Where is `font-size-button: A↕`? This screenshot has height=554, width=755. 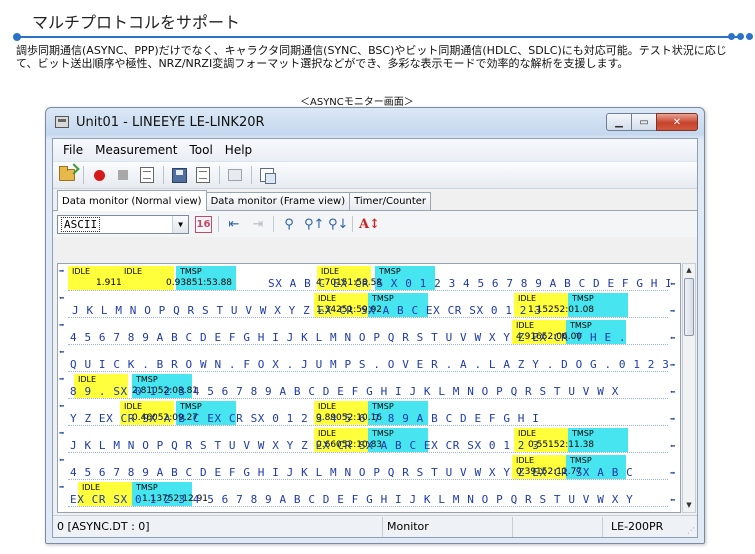
font-size-button: A↕ is located at coordinates (369, 224).